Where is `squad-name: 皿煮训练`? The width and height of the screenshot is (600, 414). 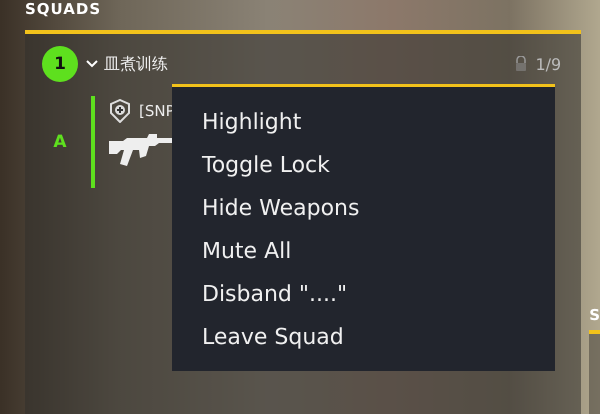
squad-name: 皿煮训练 is located at coordinates (136, 64).